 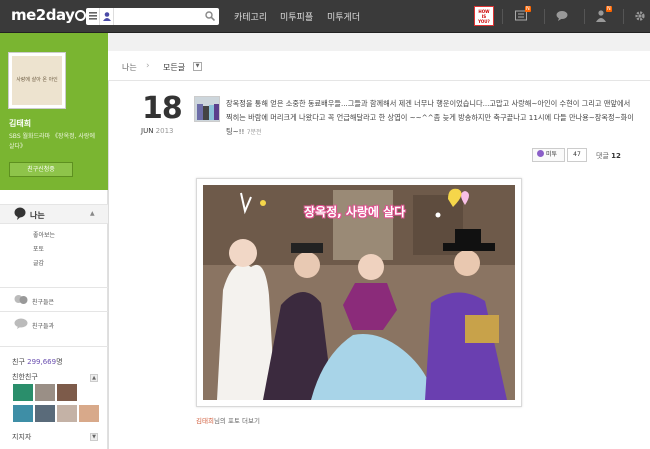 I want to click on metoo-count: 47, so click(x=577, y=155).